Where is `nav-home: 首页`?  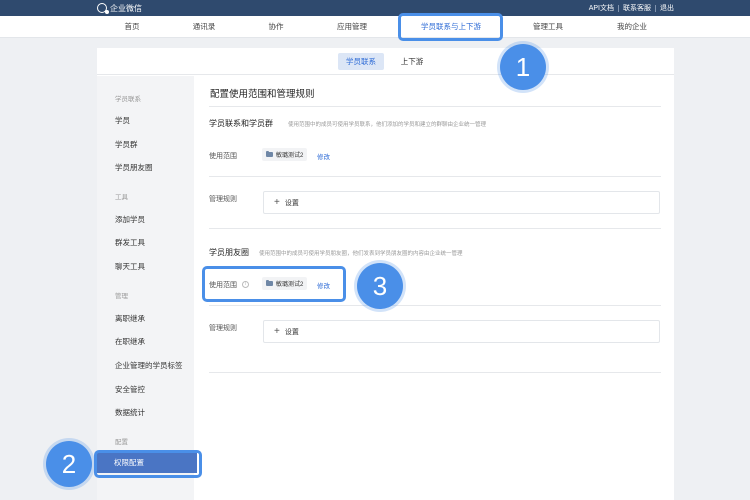
nav-home: 首页 is located at coordinates (132, 27).